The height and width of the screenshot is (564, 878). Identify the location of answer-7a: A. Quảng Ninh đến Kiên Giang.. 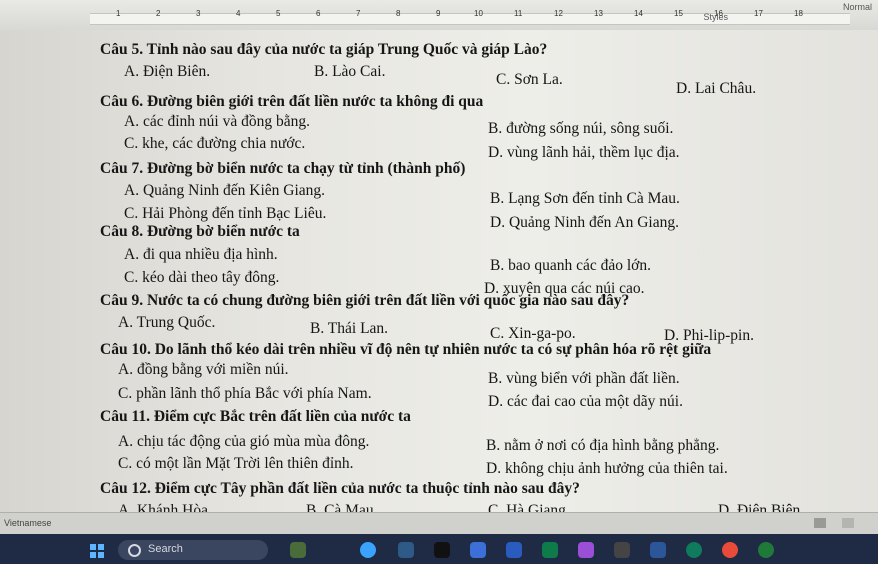
(225, 190).